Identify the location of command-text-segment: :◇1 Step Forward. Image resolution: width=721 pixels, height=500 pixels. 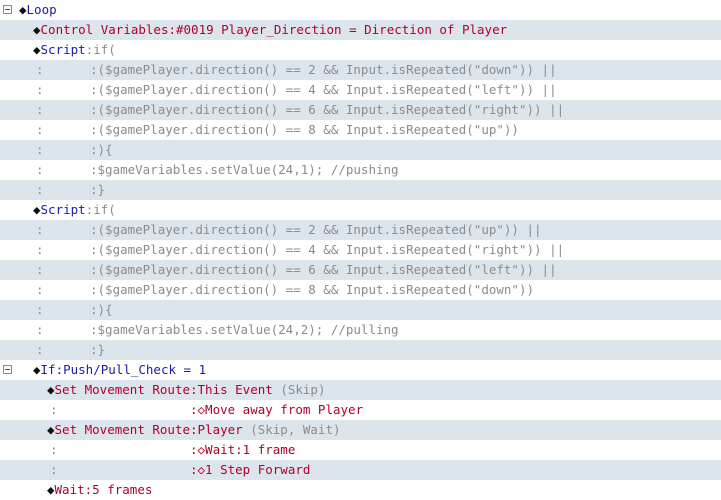
(250, 469).